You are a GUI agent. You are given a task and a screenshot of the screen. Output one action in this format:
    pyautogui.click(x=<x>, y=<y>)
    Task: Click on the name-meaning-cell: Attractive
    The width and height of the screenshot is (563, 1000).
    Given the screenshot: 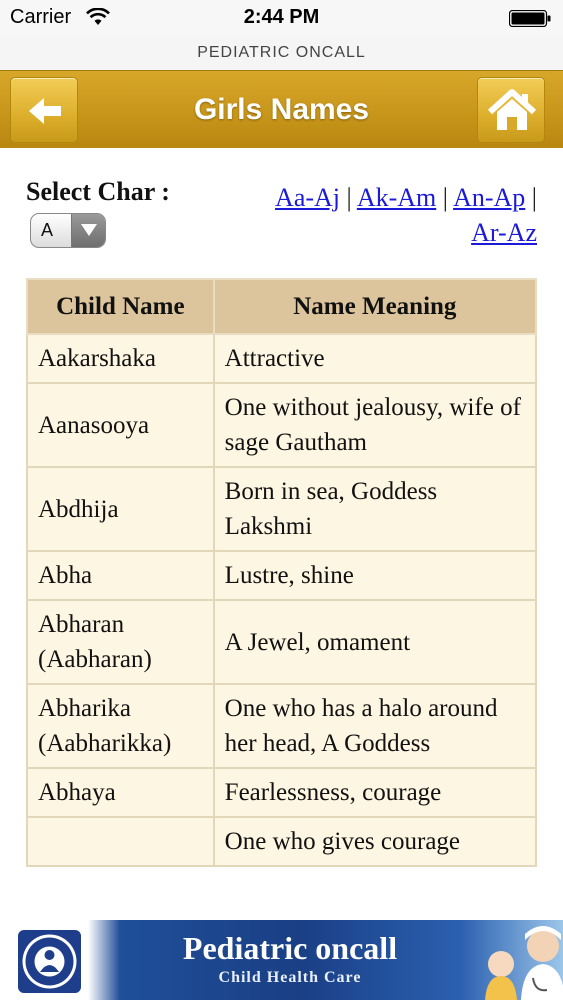 What is the action you would take?
    pyautogui.click(x=374, y=358)
    